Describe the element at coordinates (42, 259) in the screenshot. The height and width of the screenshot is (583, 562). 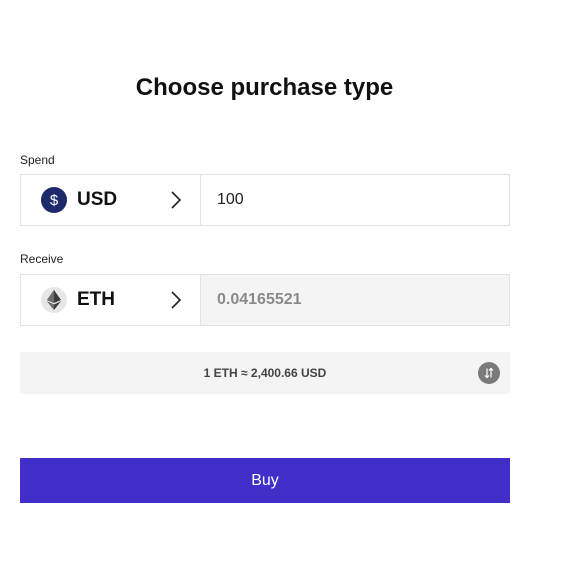
I see `receive-label: Receive` at that location.